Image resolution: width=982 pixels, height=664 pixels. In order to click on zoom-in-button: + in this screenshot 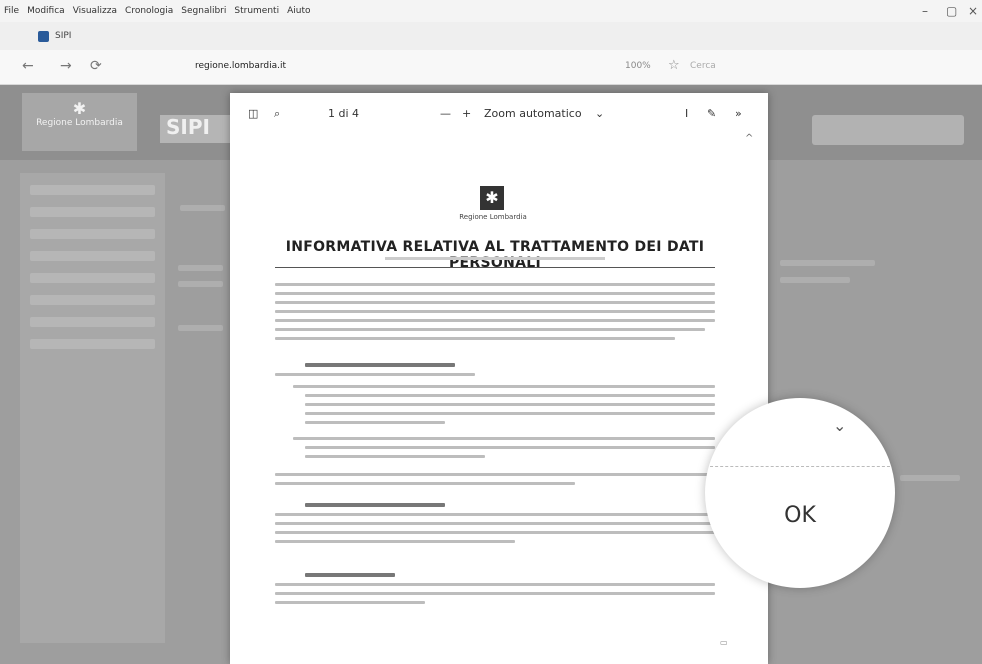, I will do `click(466, 113)`.